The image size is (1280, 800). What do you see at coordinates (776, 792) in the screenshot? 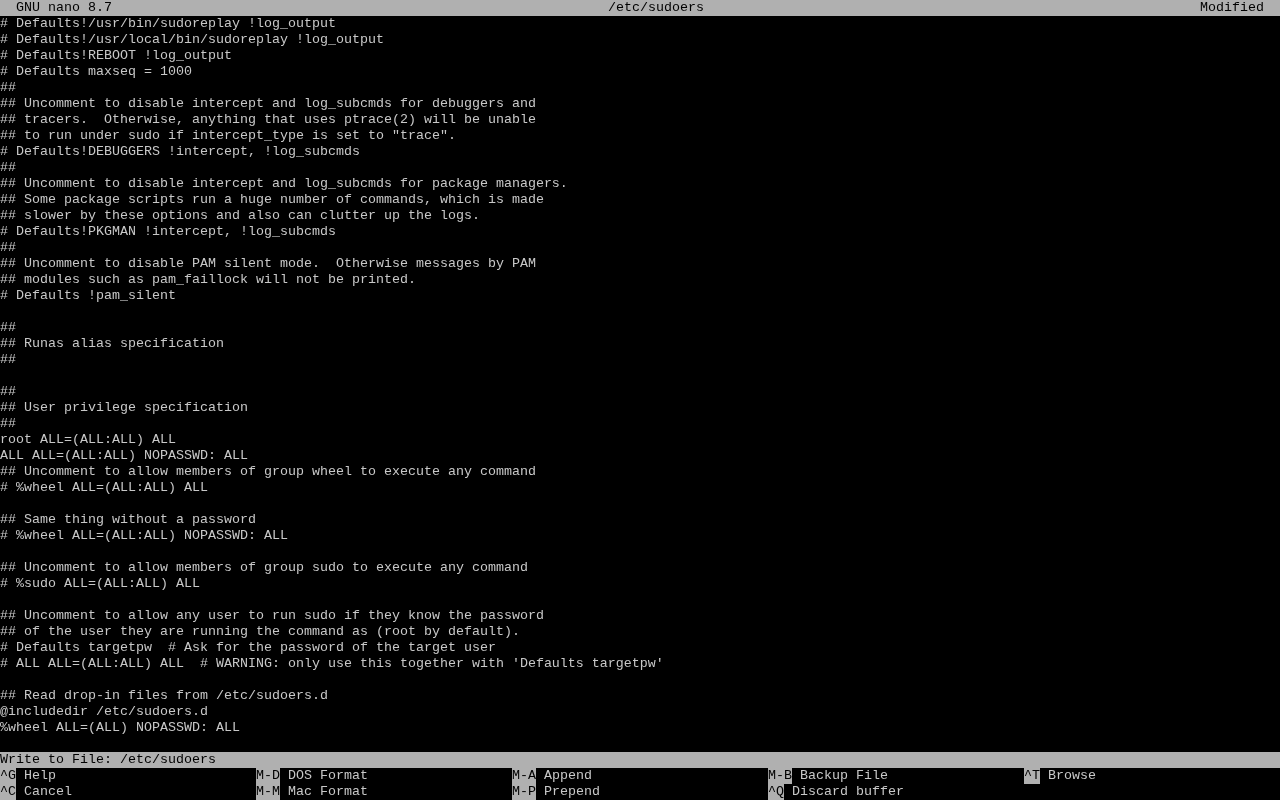
I see `shortcut-key: ^Q` at bounding box center [776, 792].